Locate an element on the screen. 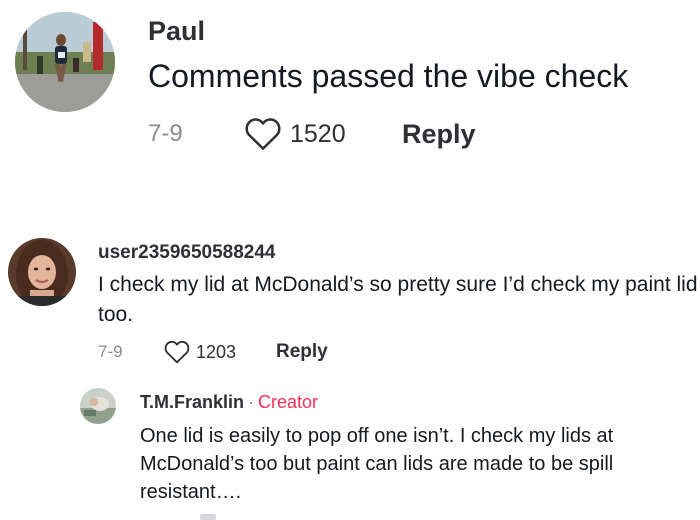 This screenshot has width=700, height=520. reply-header: T.M.Franklin · Creator is located at coordinates (229, 402).